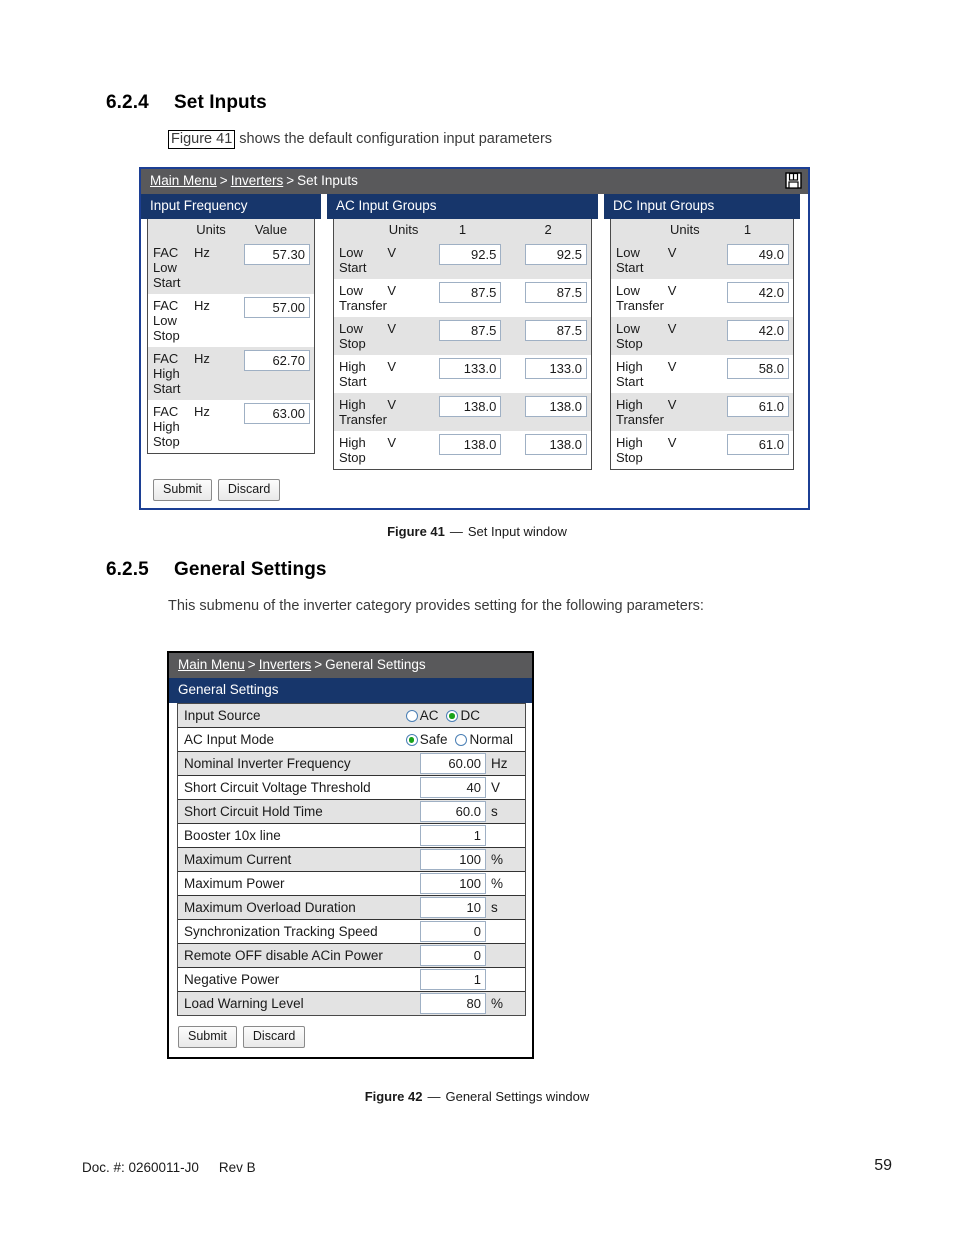 This screenshot has width=954, height=1235. What do you see at coordinates (883, 1165) in the screenshot?
I see `footer-page-number: 59` at bounding box center [883, 1165].